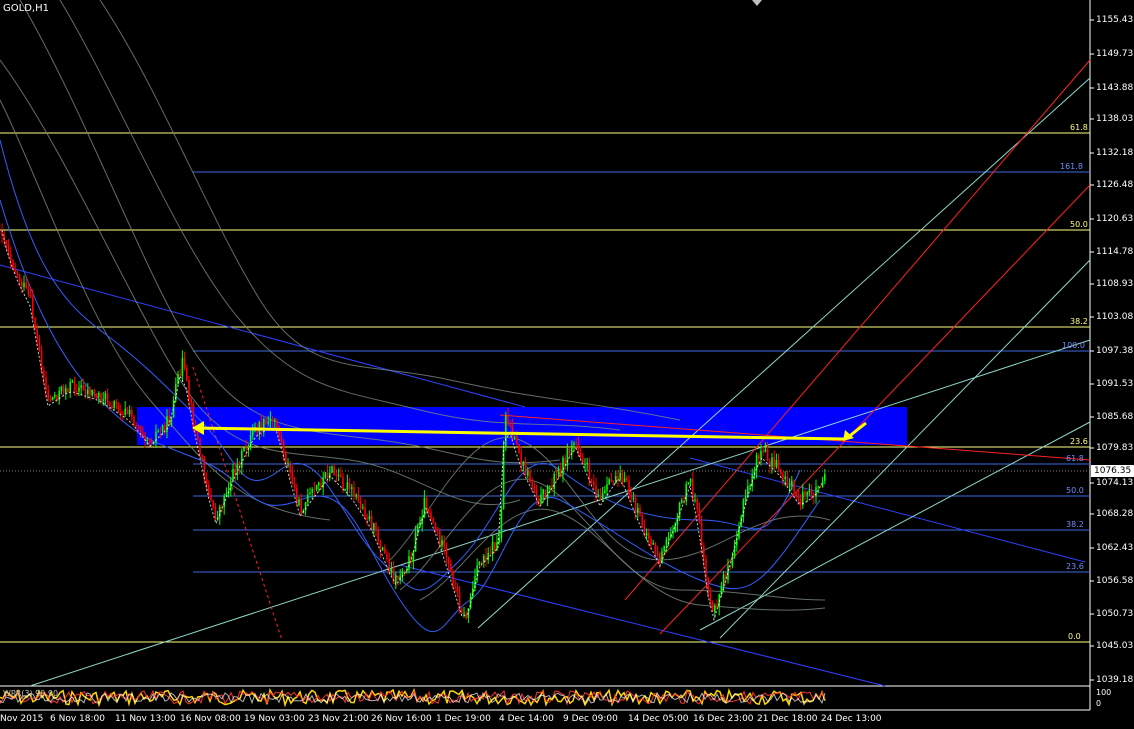 The width and height of the screenshot is (1134, 729). What do you see at coordinates (1071, 166) in the screenshot?
I see `fib-level-label: 161.8` at bounding box center [1071, 166].